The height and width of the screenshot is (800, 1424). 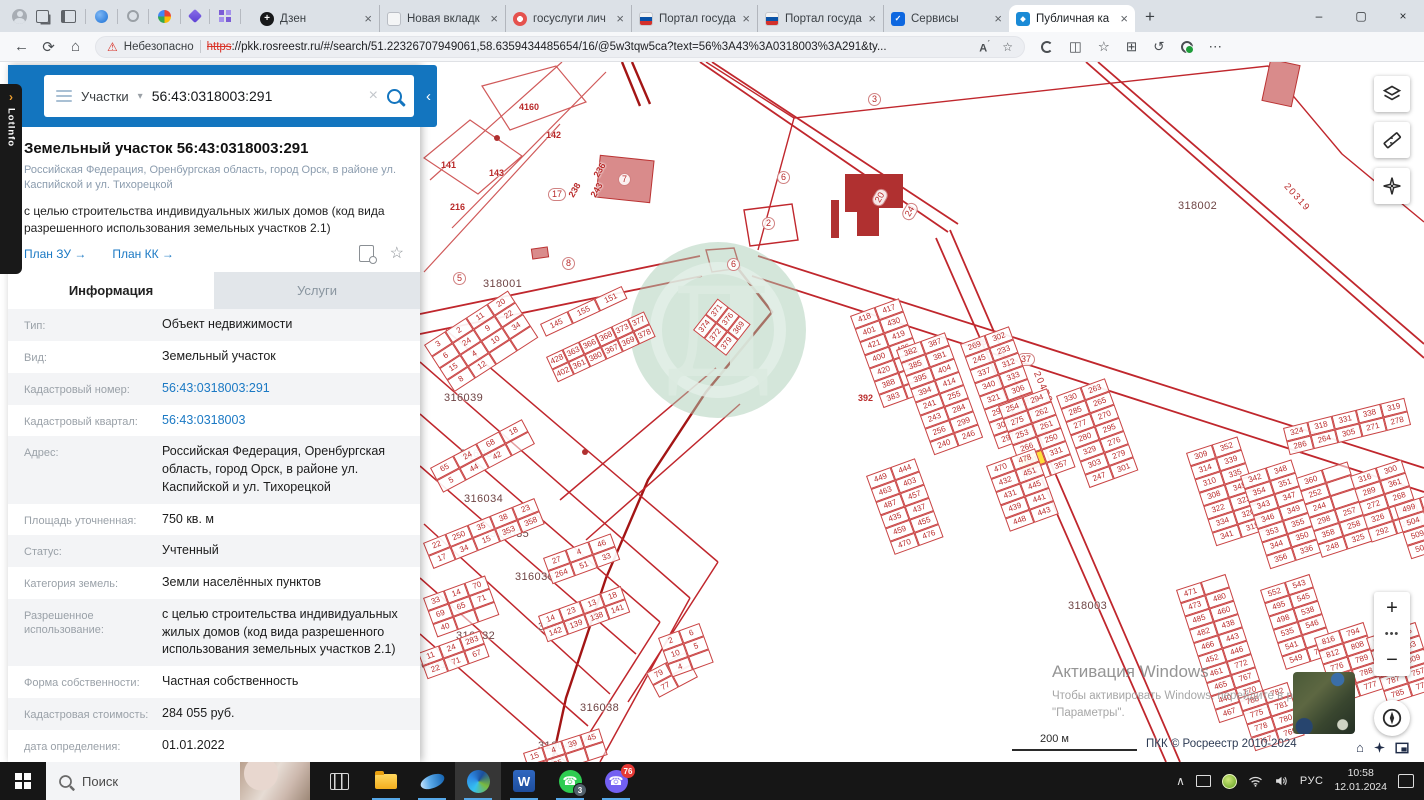 I want to click on panel-search-header: Участки ▾ 56:43:0318003:291 × ‹, so click(x=222, y=96).